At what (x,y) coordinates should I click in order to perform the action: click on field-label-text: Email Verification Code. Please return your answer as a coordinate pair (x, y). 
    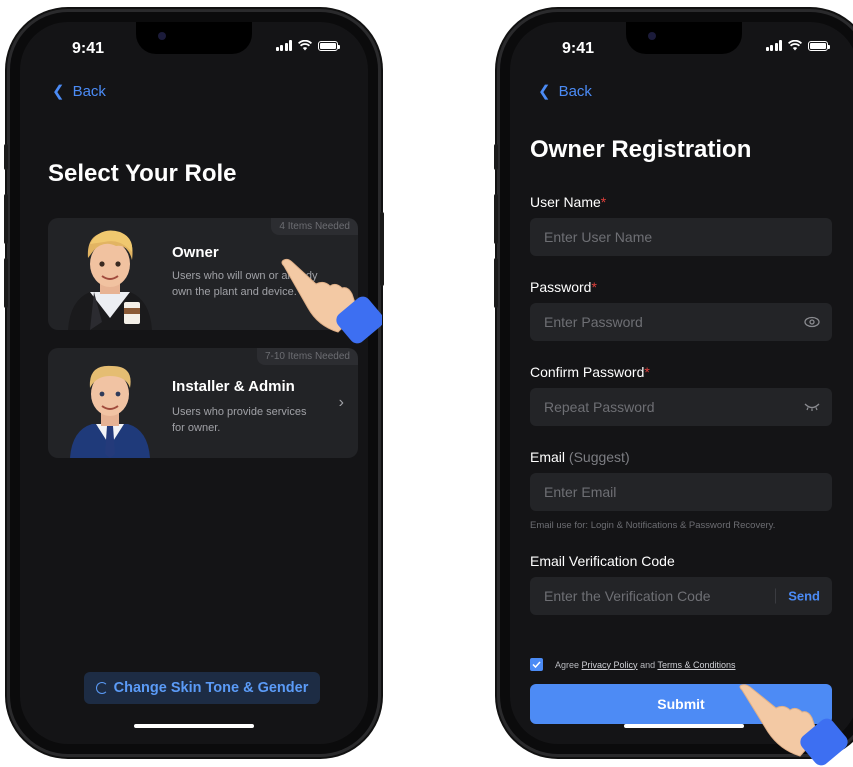
    Looking at the image, I should click on (602, 561).